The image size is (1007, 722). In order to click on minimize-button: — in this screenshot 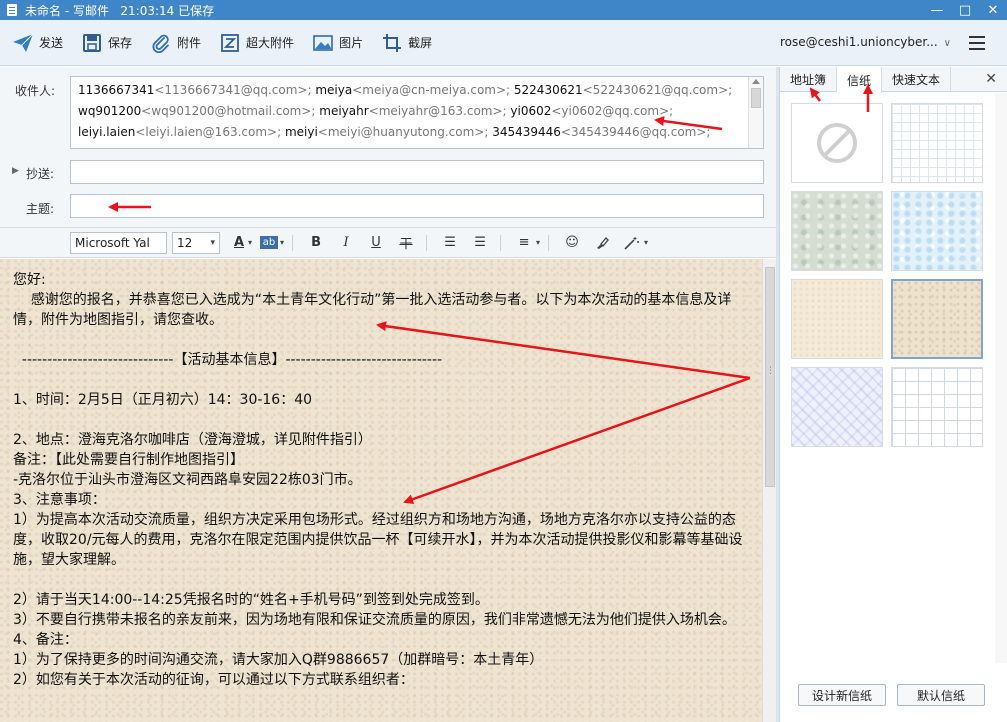, I will do `click(937, 10)`.